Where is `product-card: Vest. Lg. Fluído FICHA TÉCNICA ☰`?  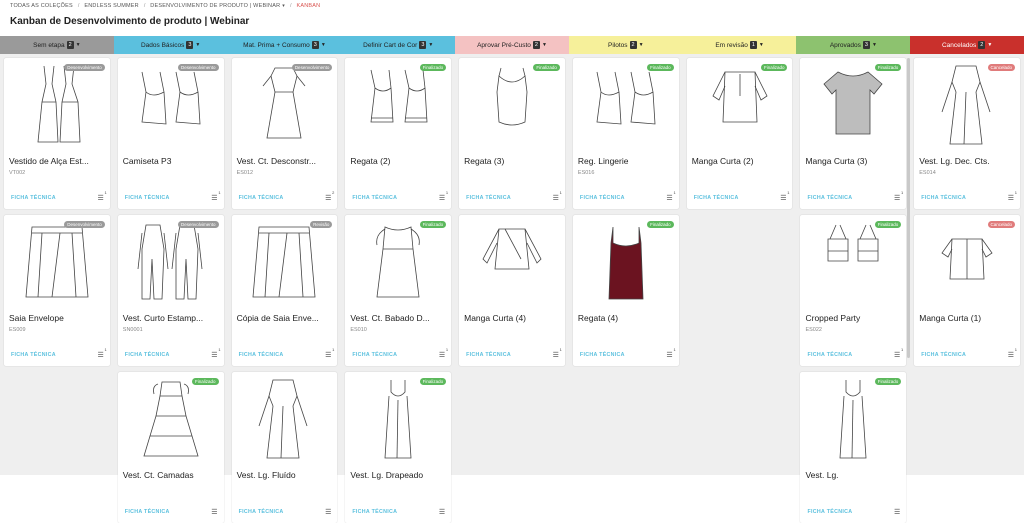 product-card: Vest. Lg. Fluído FICHA TÉCNICA ☰ is located at coordinates (284, 447).